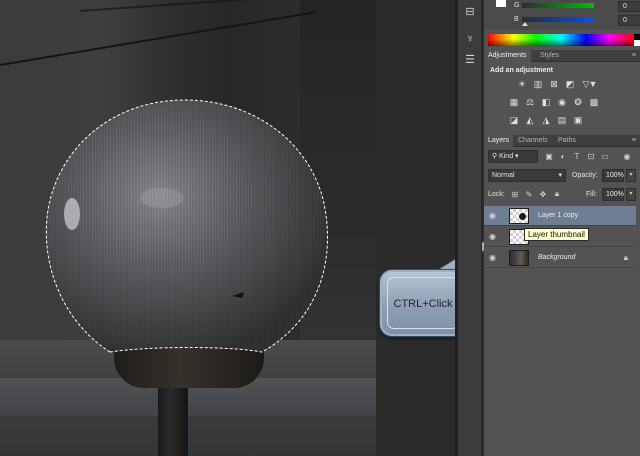  Describe the element at coordinates (629, 6) in the screenshot. I see `g-value-field: 0` at that location.